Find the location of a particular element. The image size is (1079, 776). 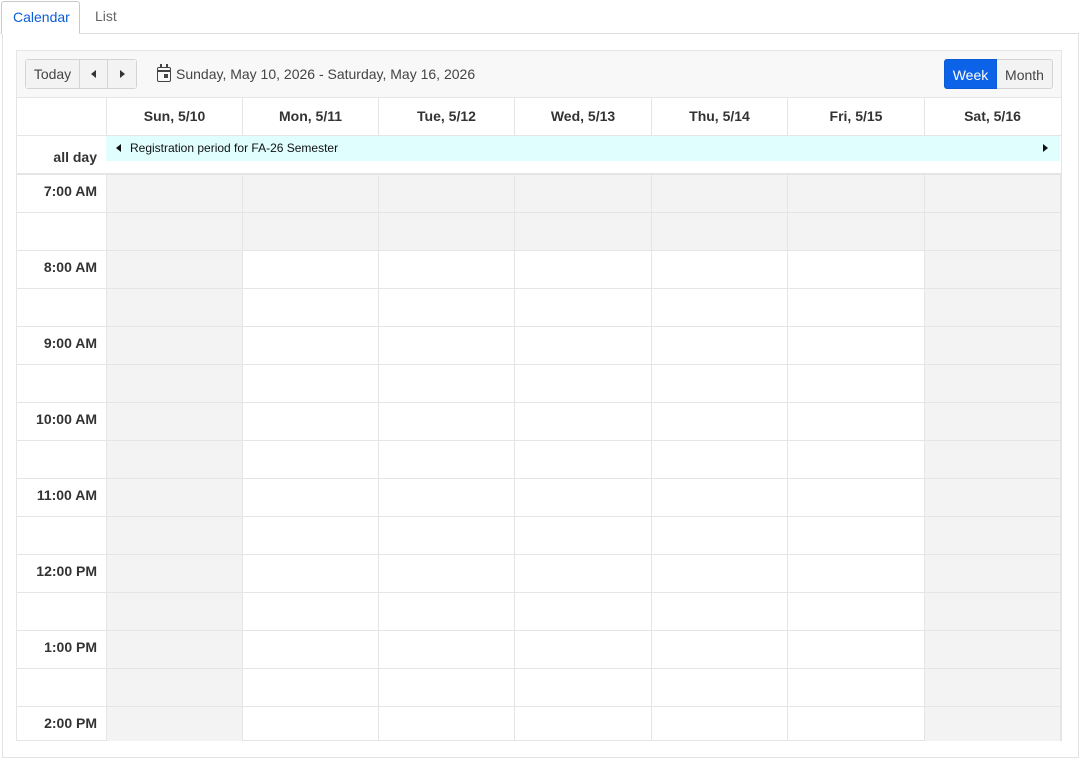

today-button: Today is located at coordinates (53, 74).